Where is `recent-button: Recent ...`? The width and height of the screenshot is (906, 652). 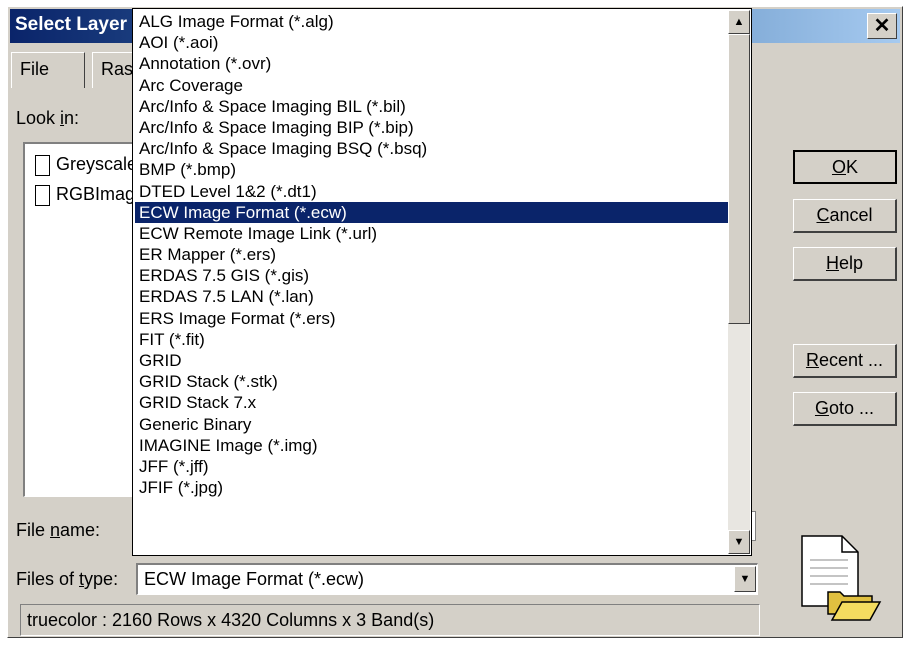
recent-button: Recent ... is located at coordinates (845, 361).